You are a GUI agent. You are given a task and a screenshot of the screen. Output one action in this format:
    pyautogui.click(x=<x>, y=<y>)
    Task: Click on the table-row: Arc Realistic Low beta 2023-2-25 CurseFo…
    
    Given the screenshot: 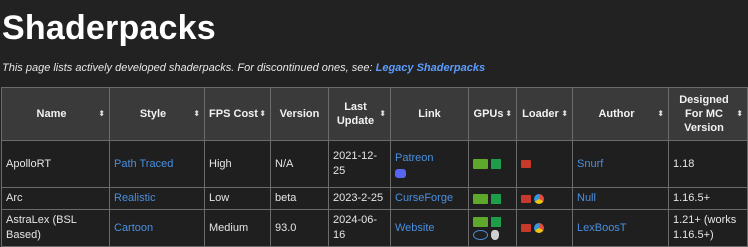 What is the action you would take?
    pyautogui.click(x=374, y=198)
    